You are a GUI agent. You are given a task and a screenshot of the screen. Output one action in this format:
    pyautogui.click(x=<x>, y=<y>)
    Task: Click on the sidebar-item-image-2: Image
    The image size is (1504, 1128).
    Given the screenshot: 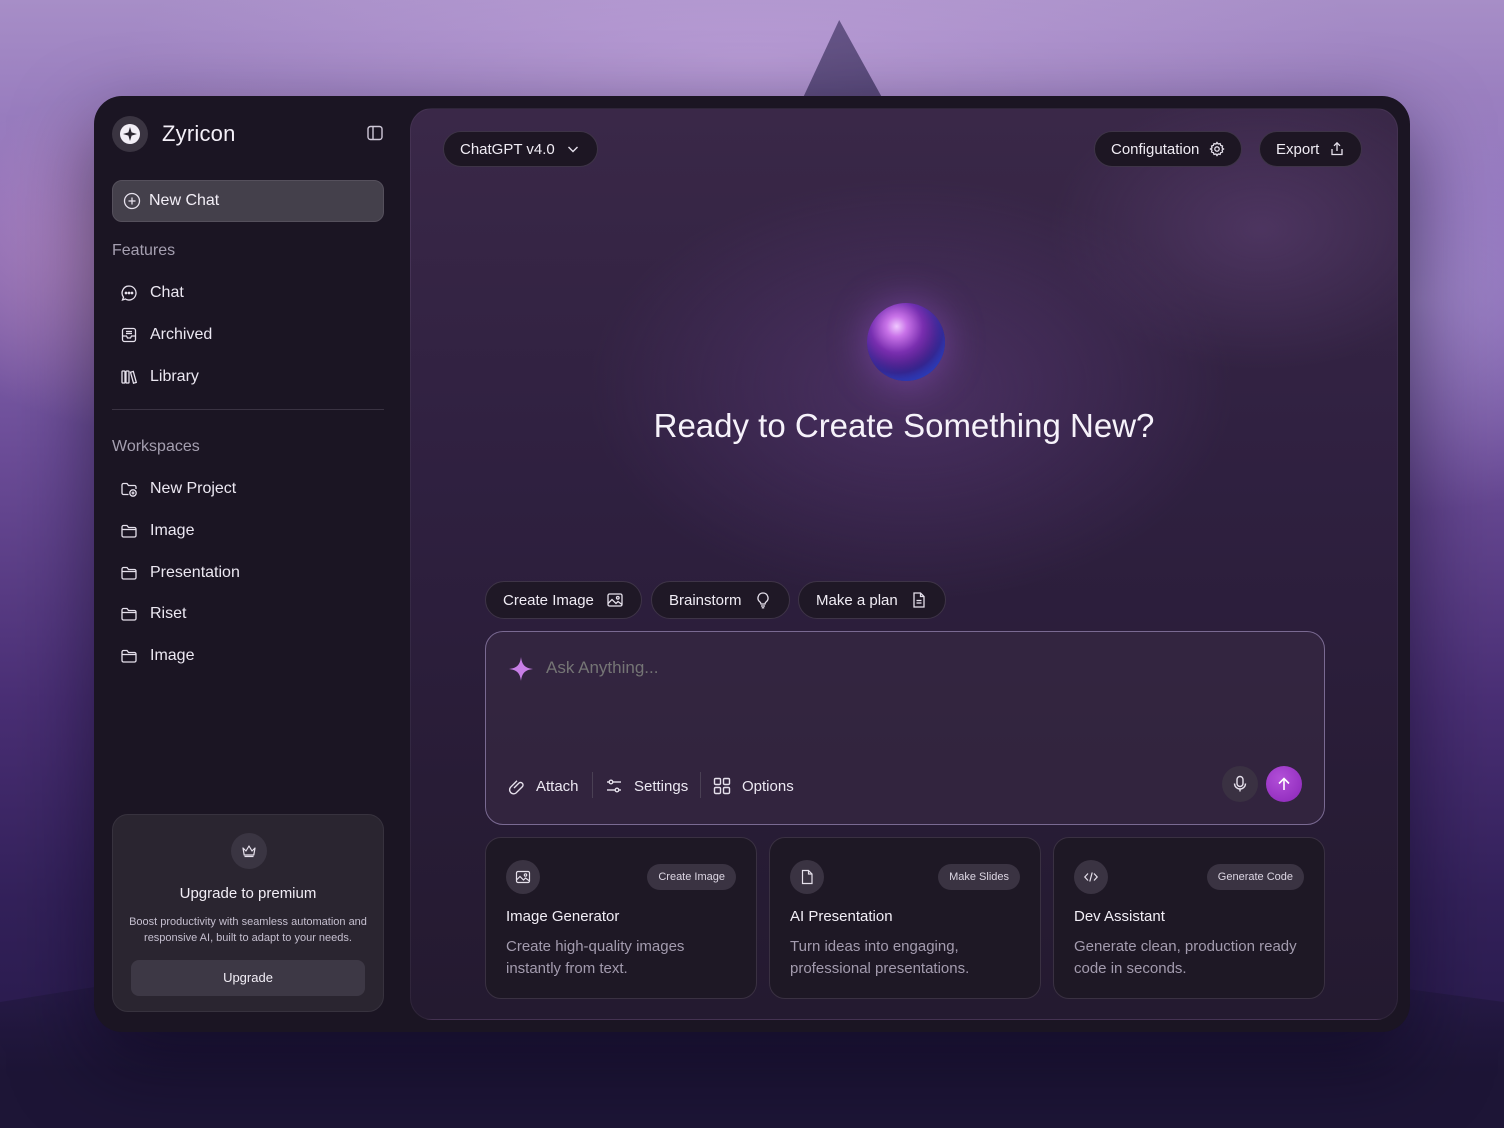 What is the action you would take?
    pyautogui.click(x=157, y=656)
    